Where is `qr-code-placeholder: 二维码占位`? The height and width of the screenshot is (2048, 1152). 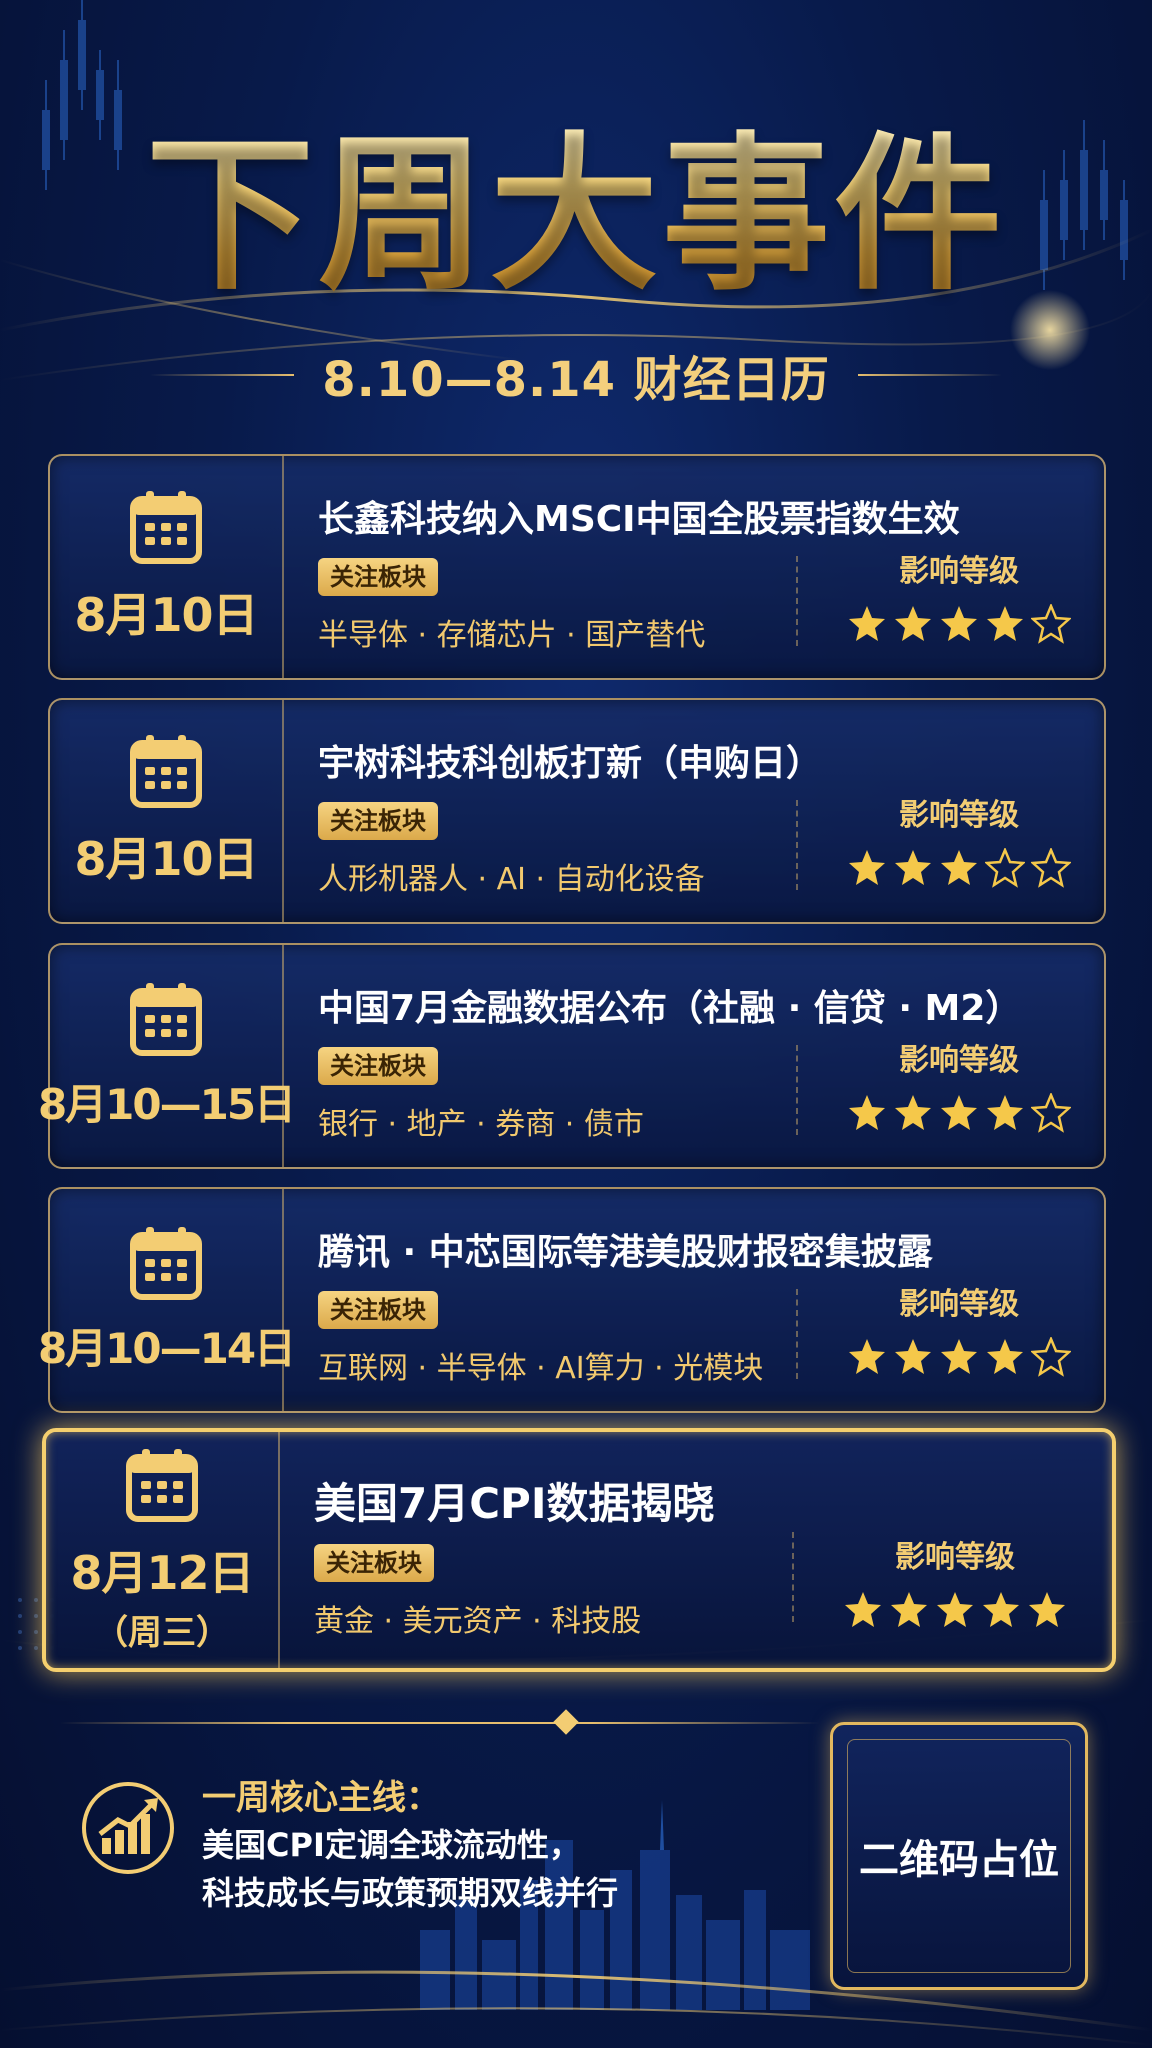 qr-code-placeholder: 二维码占位 is located at coordinates (959, 1856).